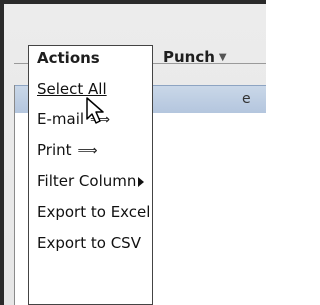 This screenshot has width=320, height=305. I want to click on menu-item-label: E-mail, so click(61, 119).